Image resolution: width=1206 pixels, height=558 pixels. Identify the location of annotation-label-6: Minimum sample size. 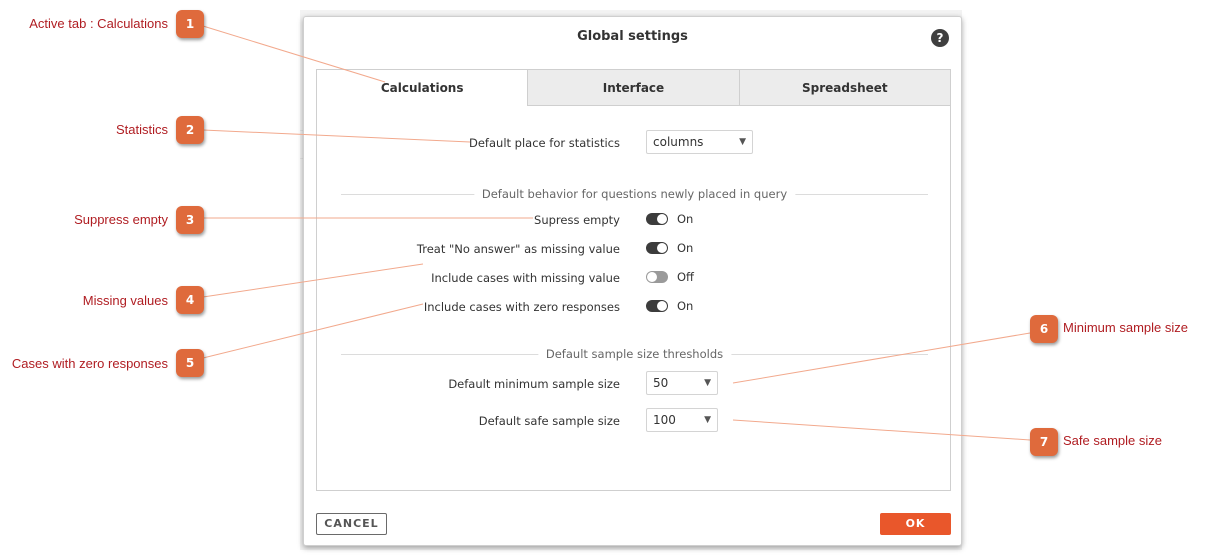
(1125, 327).